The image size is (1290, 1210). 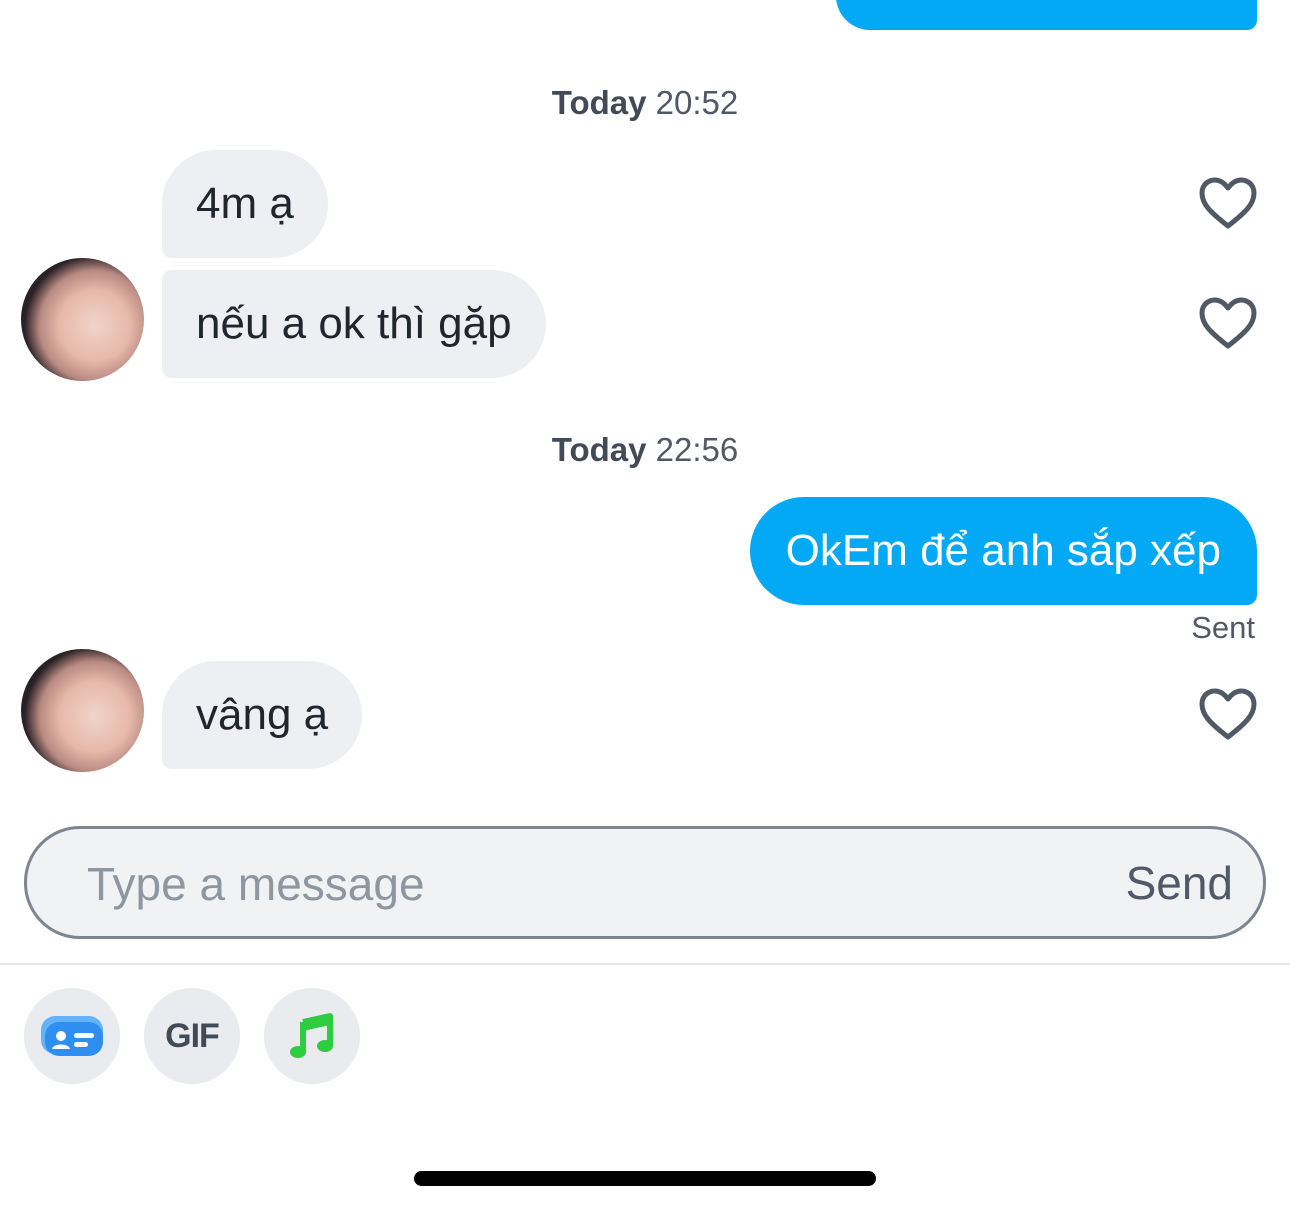 I want to click on timestamp-time: 20:52, so click(x=697, y=102).